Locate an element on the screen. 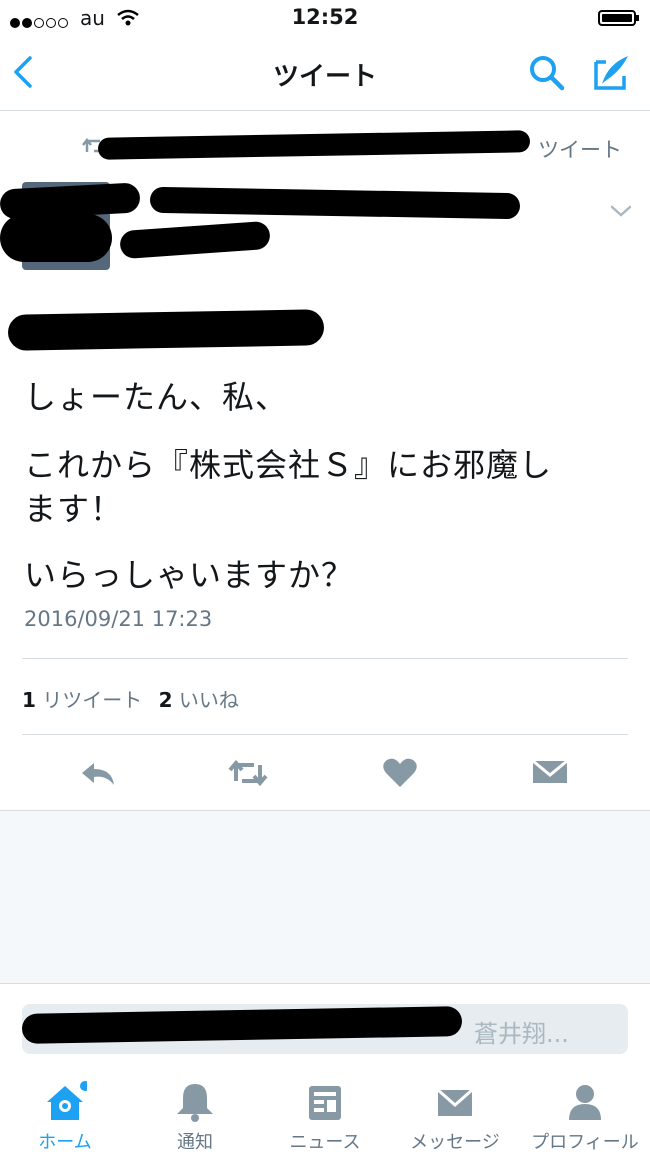 The image size is (650, 1156). tweet-text-line: いらっしゃいますか？ is located at coordinates (189, 575).